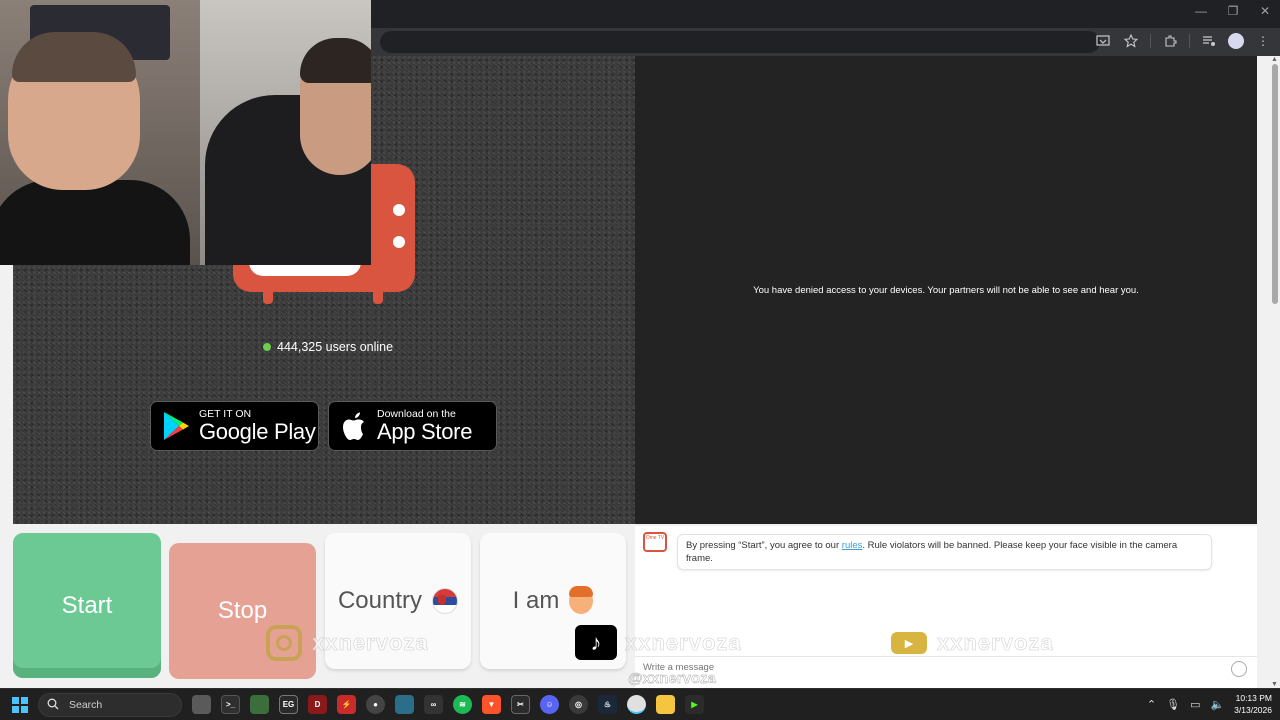  I want to click on clock-date: 3/13/2026, so click(1253, 710).